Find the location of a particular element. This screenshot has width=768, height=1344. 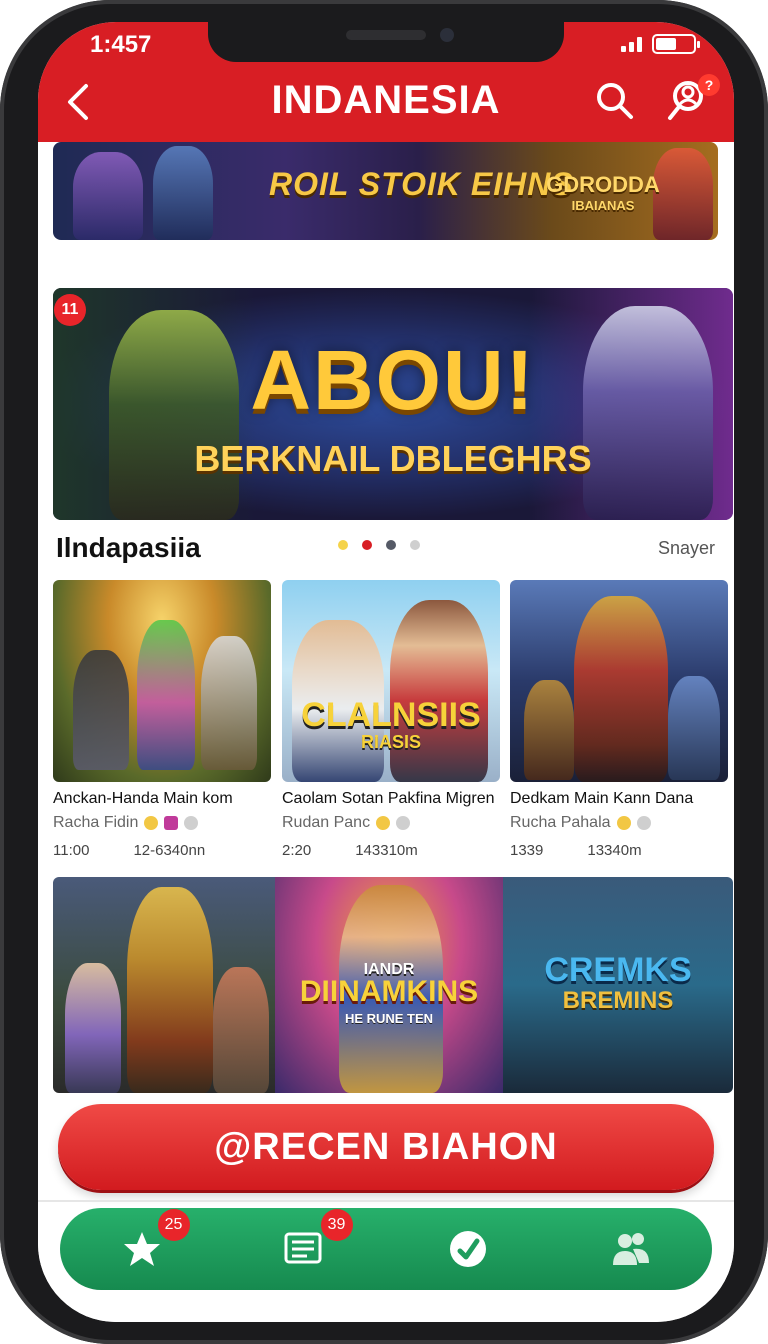

tile-art-subtitle: BREMINS is located at coordinates (618, 1000).